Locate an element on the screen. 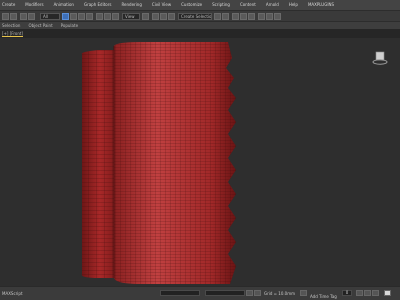  link-icon is located at coordinates (23, 16).